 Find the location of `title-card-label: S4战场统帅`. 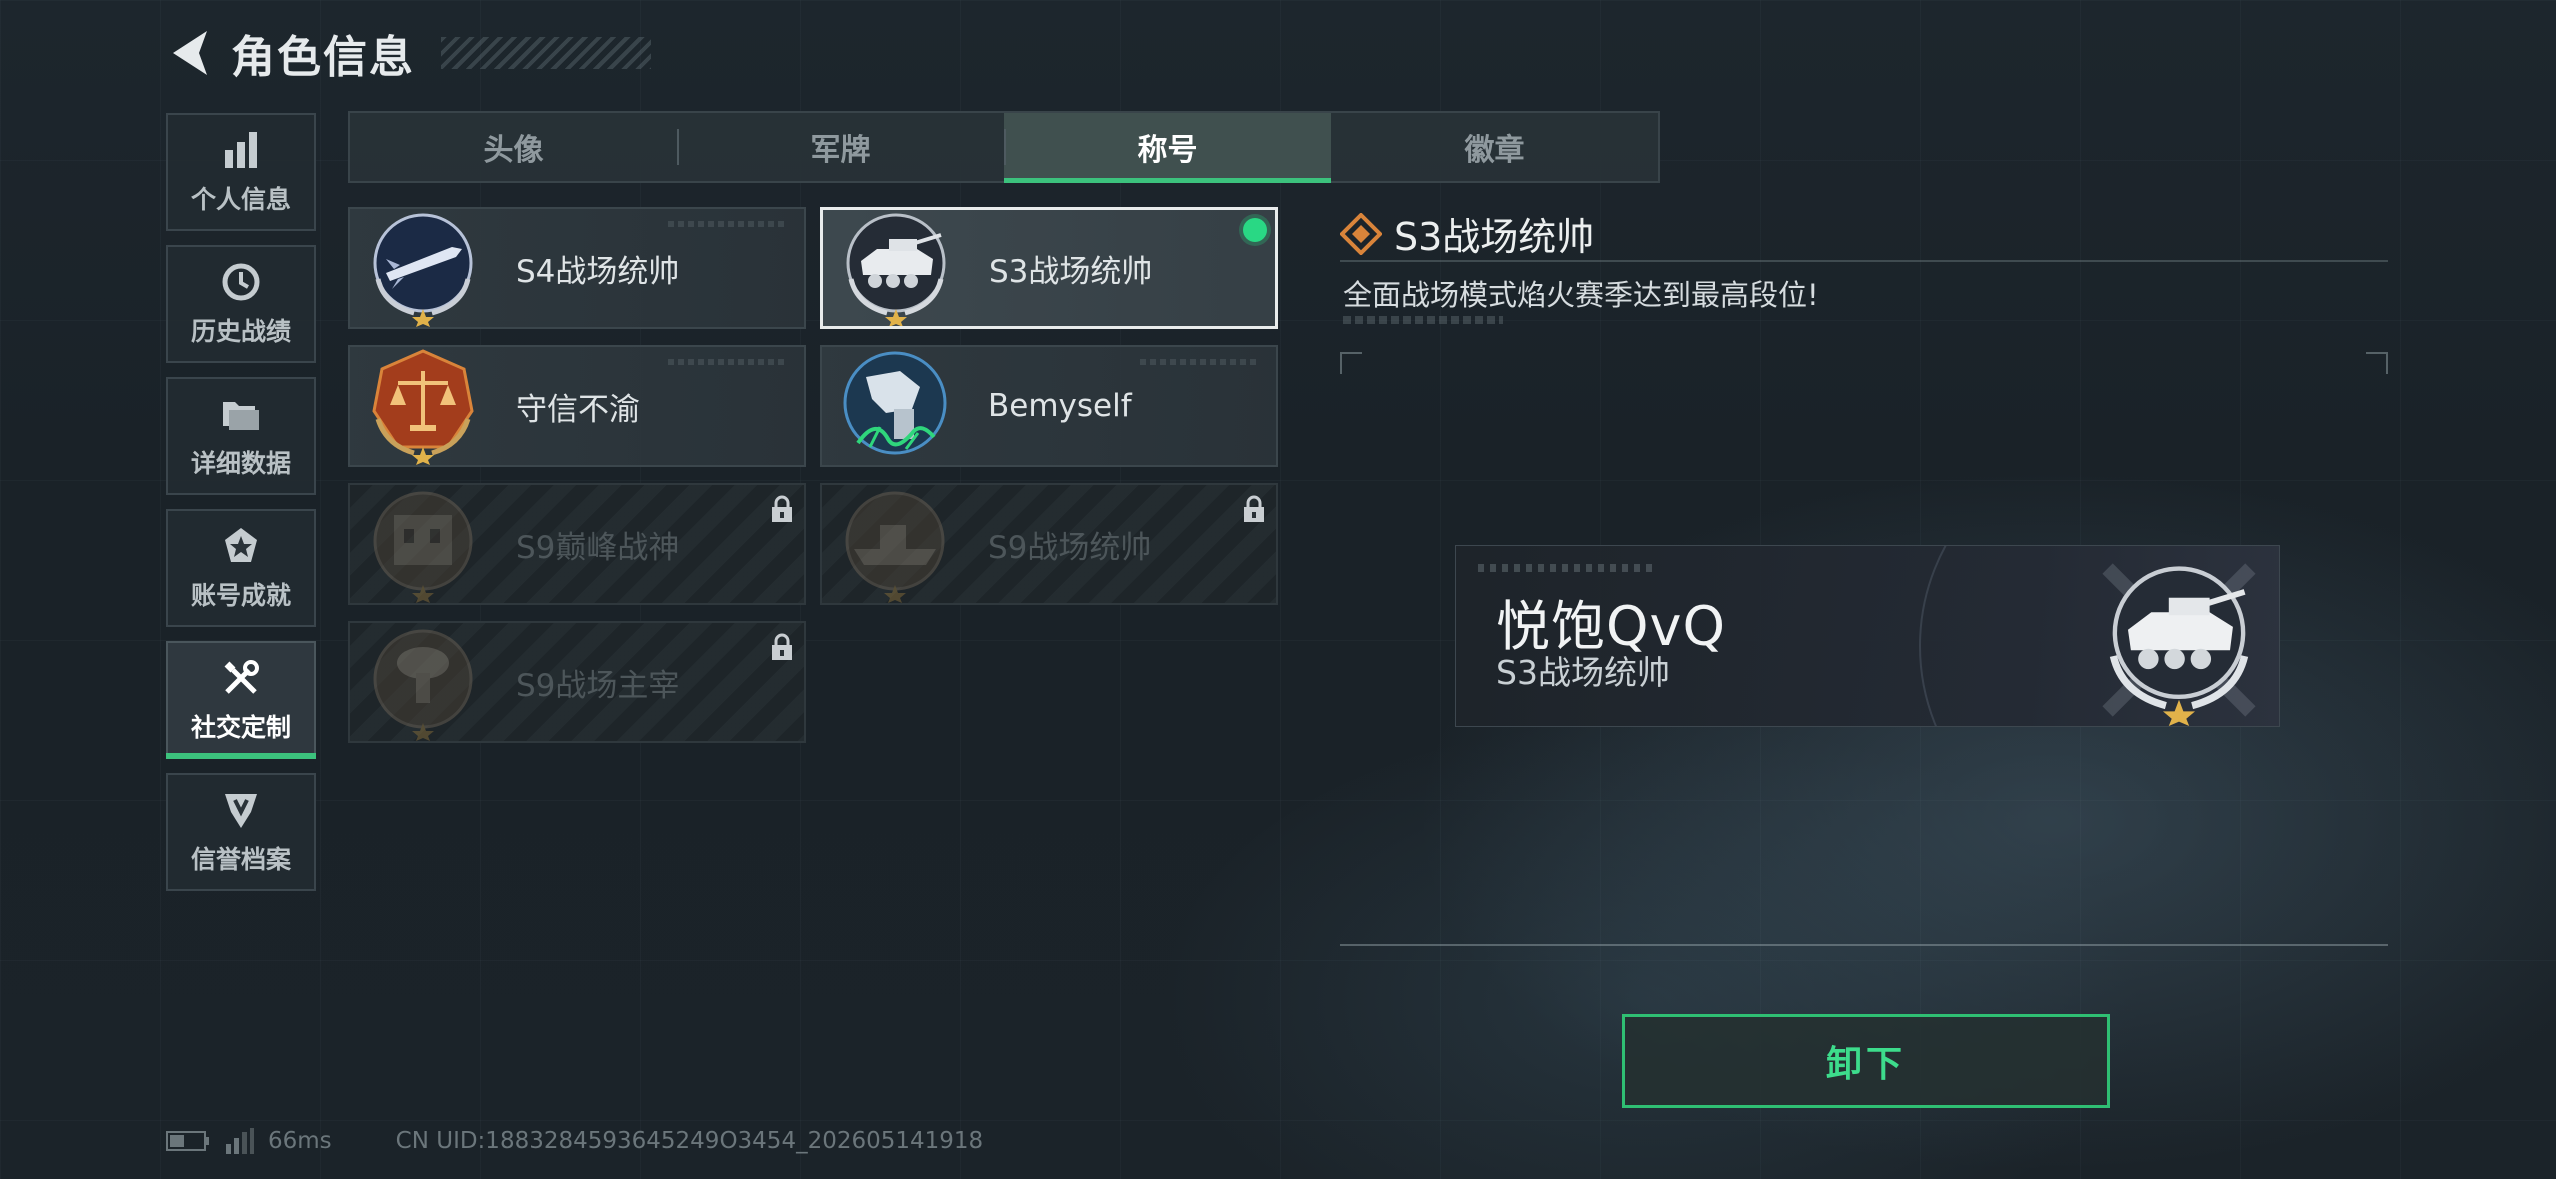

title-card-label: S4战场统帅 is located at coordinates (598, 271).